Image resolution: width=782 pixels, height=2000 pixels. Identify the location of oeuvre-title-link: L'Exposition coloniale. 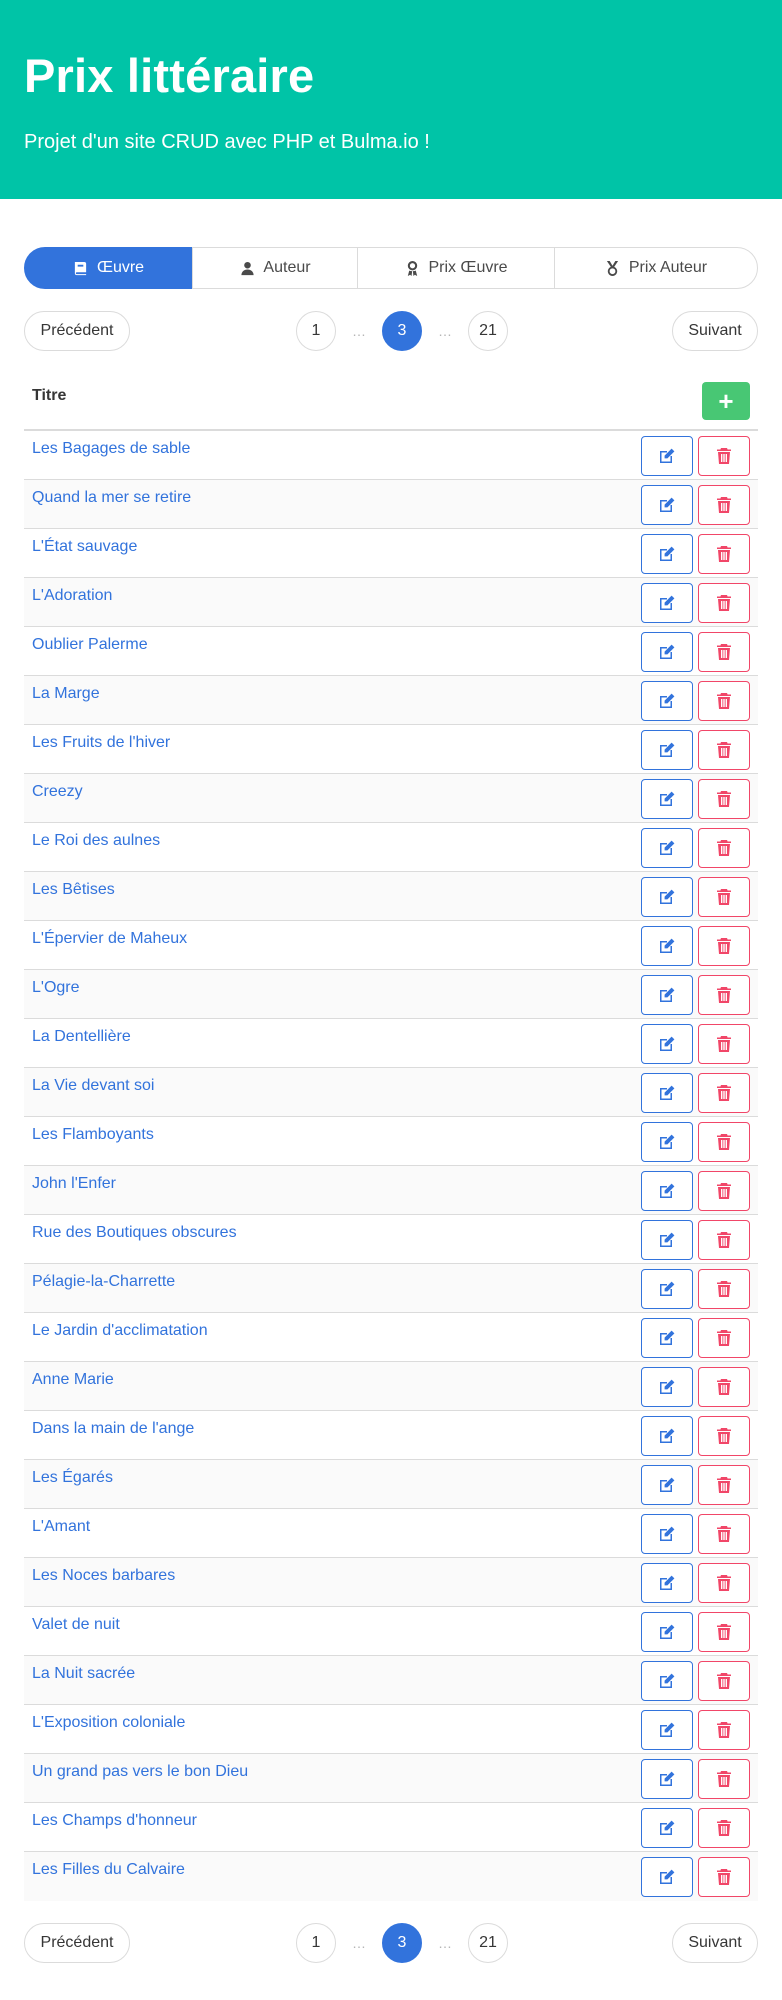
(108, 1719).